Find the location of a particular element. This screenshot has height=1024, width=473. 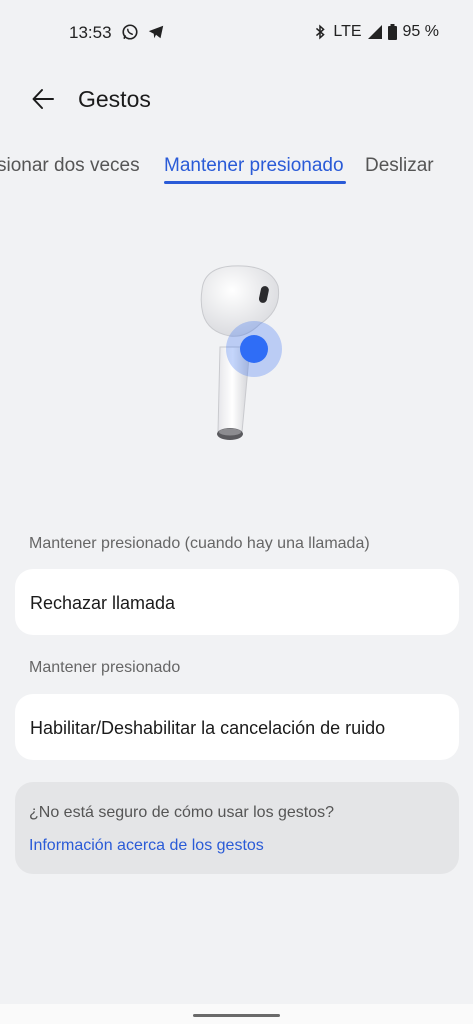

whatsapp-icon is located at coordinates (130, 32).